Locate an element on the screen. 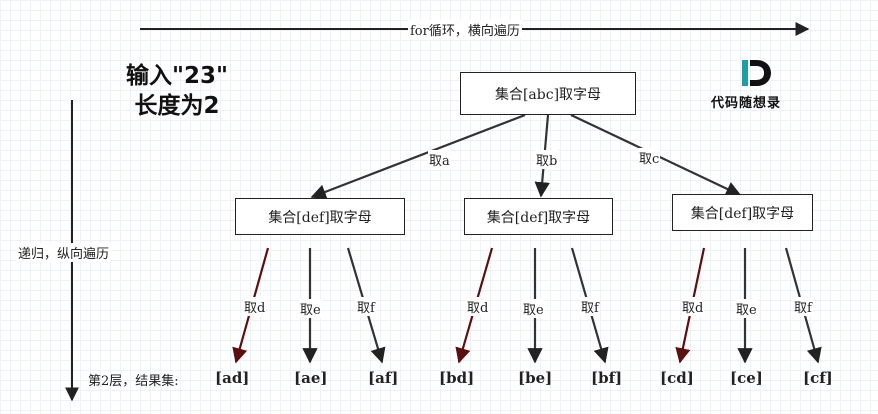 The height and width of the screenshot is (414, 878). vertical-traversal-label: 递归，纵向遍历 is located at coordinates (64, 252).